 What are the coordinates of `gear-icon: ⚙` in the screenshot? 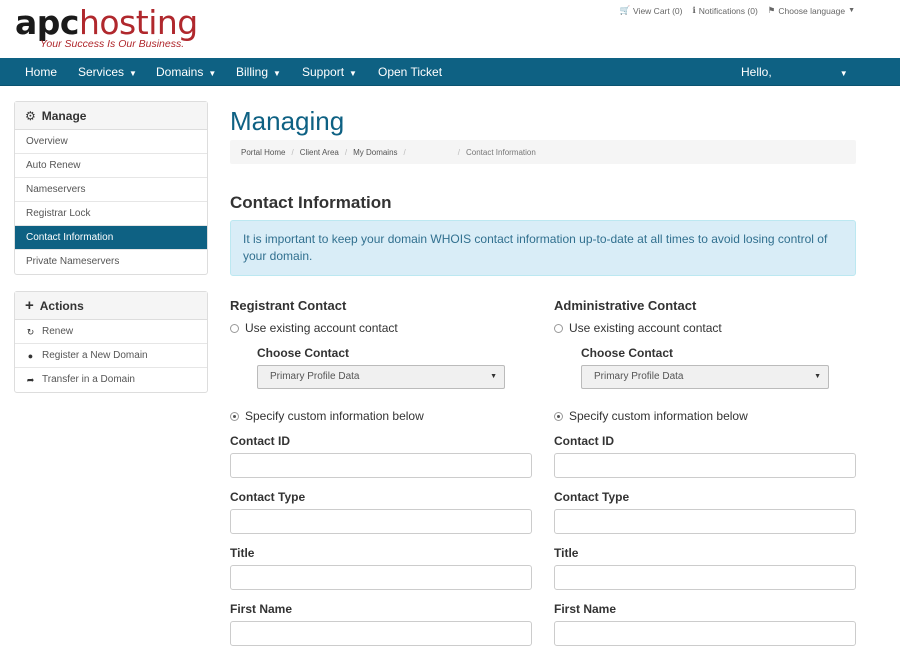 It's located at (30, 115).